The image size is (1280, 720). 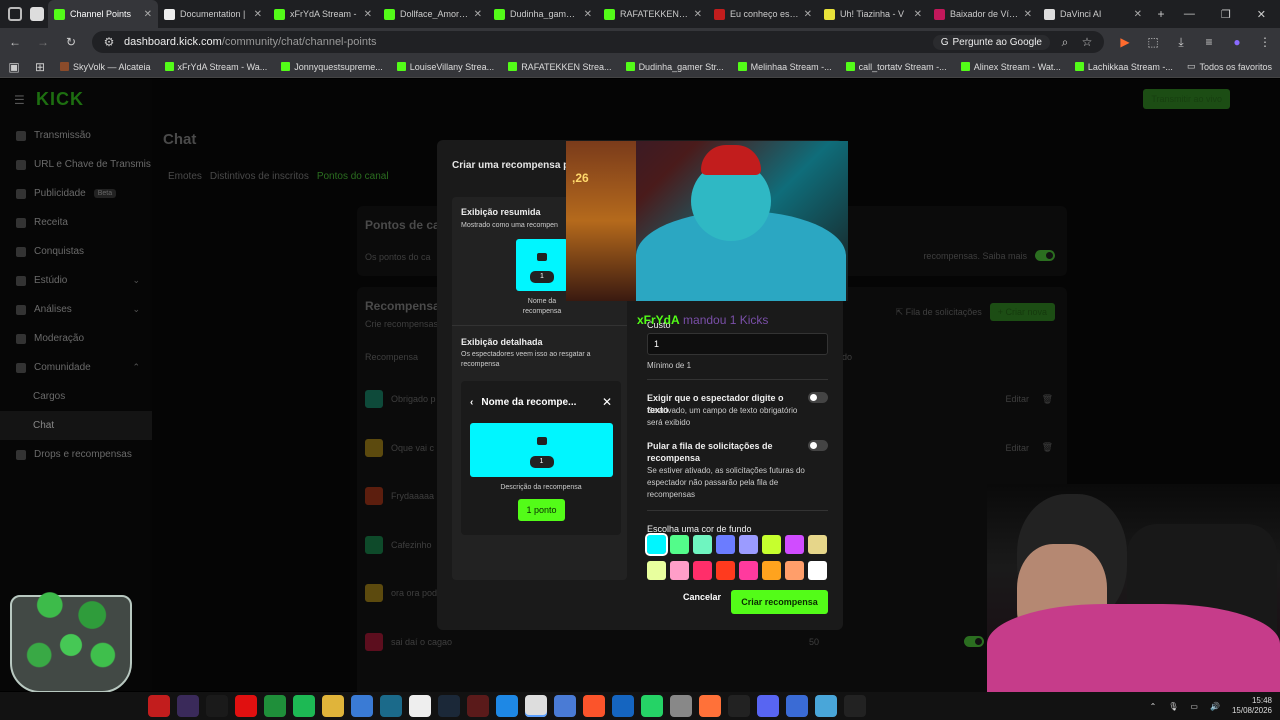 I want to click on tab-search-icon, so click(x=15, y=14).